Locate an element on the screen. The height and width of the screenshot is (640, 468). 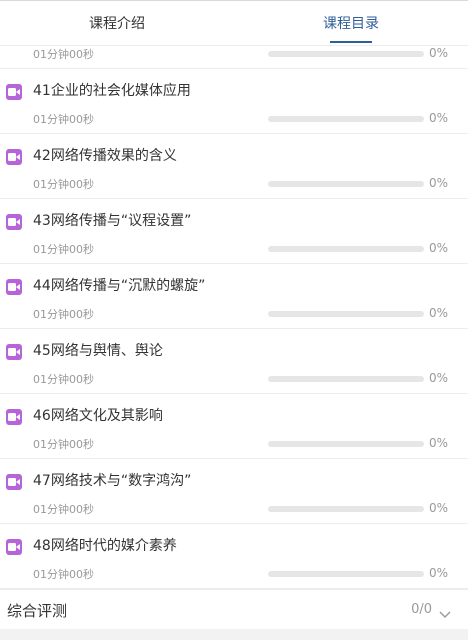
lesson-title: 44网络传播与“沉默的螺旋” is located at coordinates (119, 286).